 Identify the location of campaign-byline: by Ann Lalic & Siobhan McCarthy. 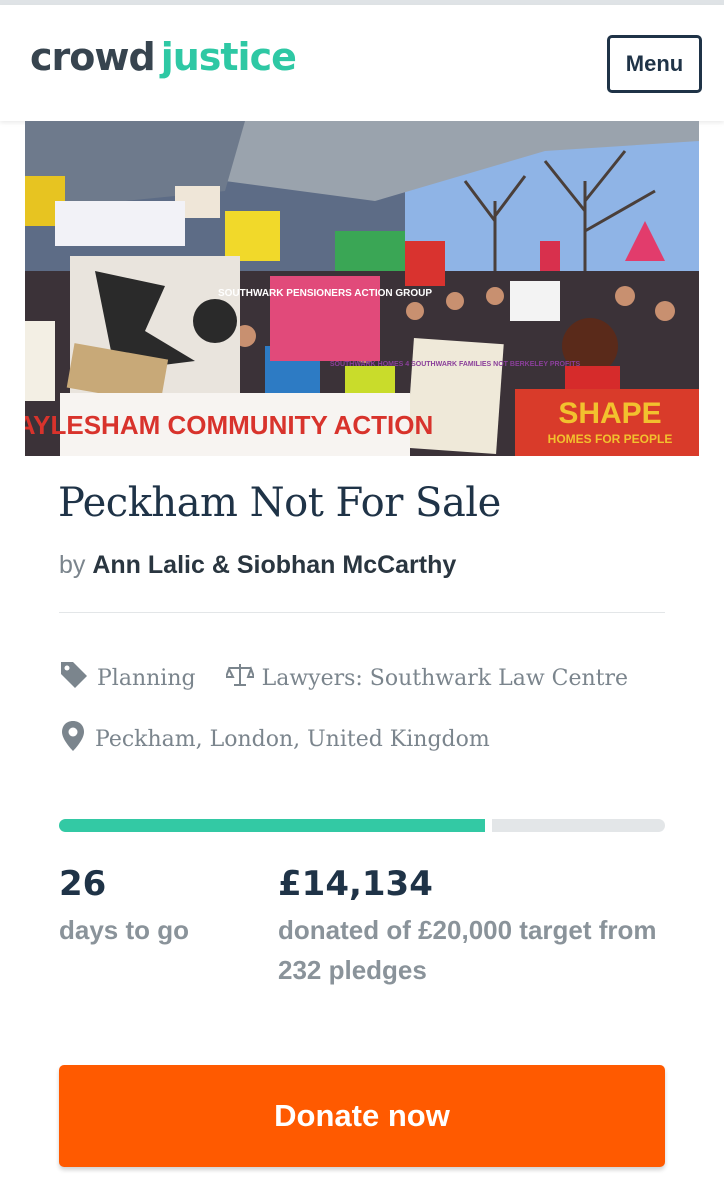
(257, 565).